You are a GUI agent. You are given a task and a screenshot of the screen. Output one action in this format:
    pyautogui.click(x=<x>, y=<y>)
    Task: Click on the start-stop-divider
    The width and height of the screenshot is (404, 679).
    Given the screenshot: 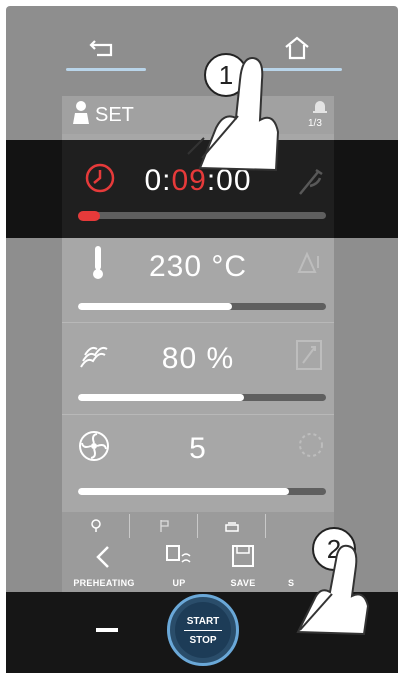 What is the action you would take?
    pyautogui.click(x=203, y=630)
    